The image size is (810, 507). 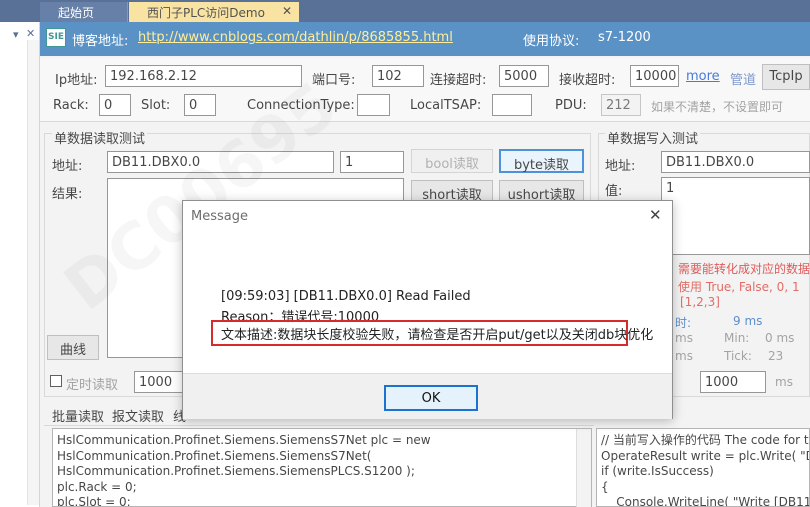 What do you see at coordinates (431, 398) in the screenshot?
I see `ok-button: OK` at bounding box center [431, 398].